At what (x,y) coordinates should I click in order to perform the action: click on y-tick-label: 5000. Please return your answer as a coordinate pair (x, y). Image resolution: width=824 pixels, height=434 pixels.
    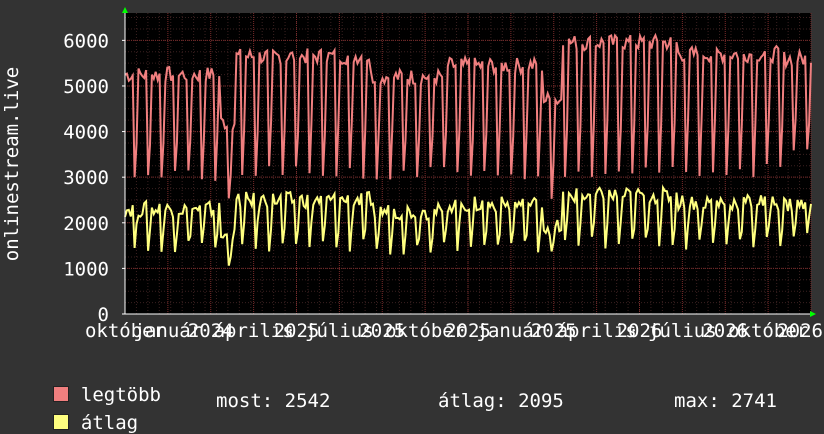
    Looking at the image, I should click on (86, 87).